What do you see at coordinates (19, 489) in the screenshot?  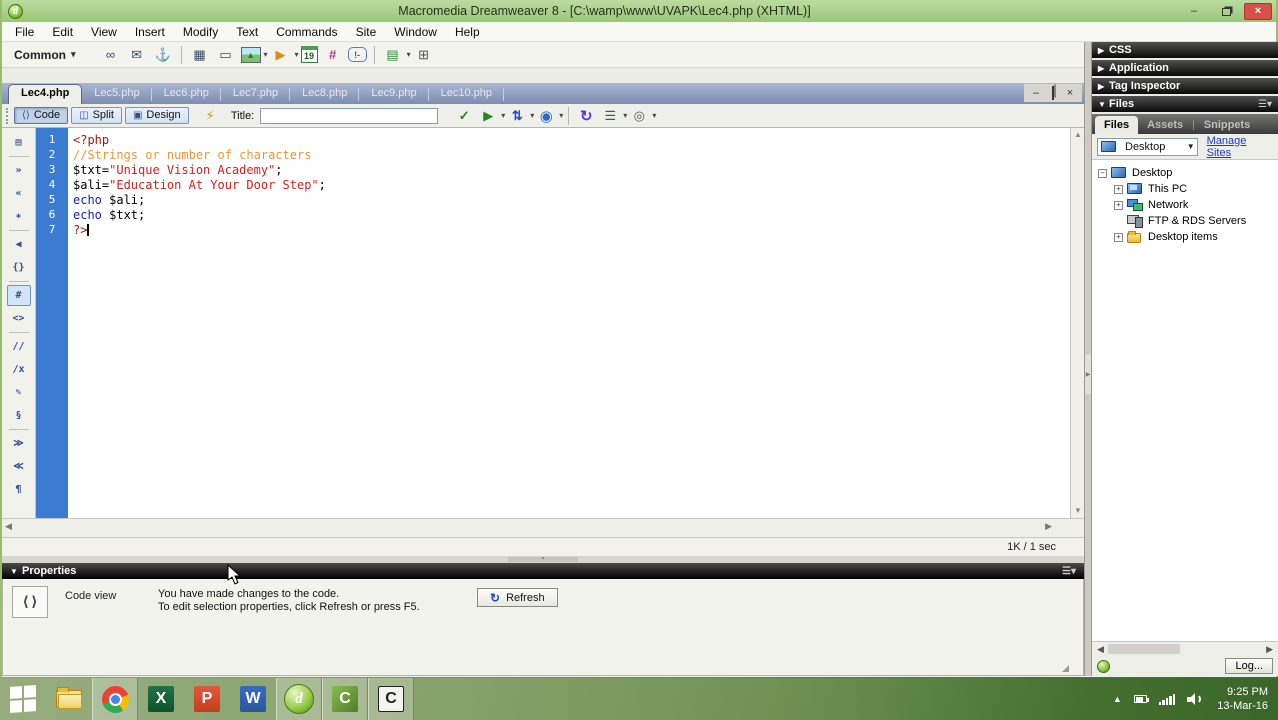 I see `format-source-code-icon: ¶` at bounding box center [19, 489].